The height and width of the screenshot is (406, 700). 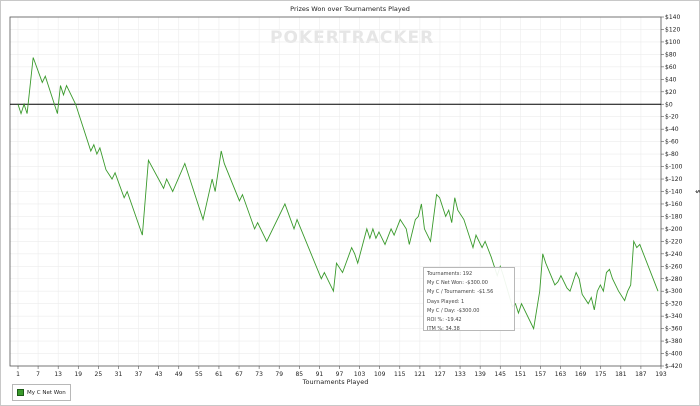 What do you see at coordinates (58, 374) in the screenshot?
I see `x-tick-label: 13` at bounding box center [58, 374].